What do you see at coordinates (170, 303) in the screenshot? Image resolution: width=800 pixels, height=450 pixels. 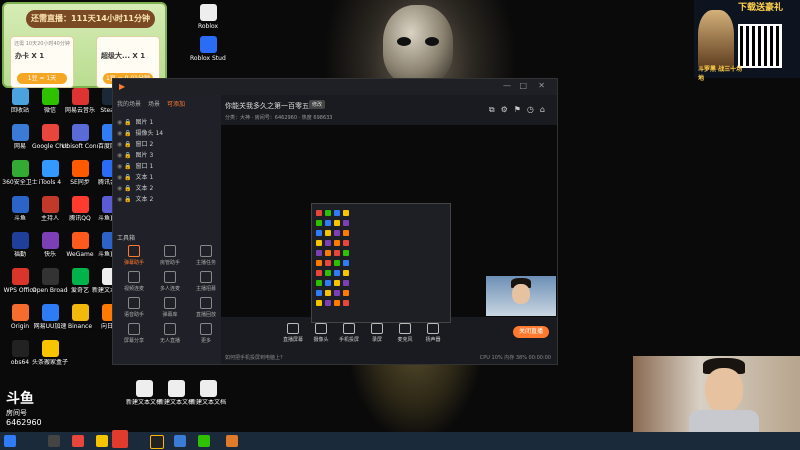 I see `tool-icon` at bounding box center [170, 303].